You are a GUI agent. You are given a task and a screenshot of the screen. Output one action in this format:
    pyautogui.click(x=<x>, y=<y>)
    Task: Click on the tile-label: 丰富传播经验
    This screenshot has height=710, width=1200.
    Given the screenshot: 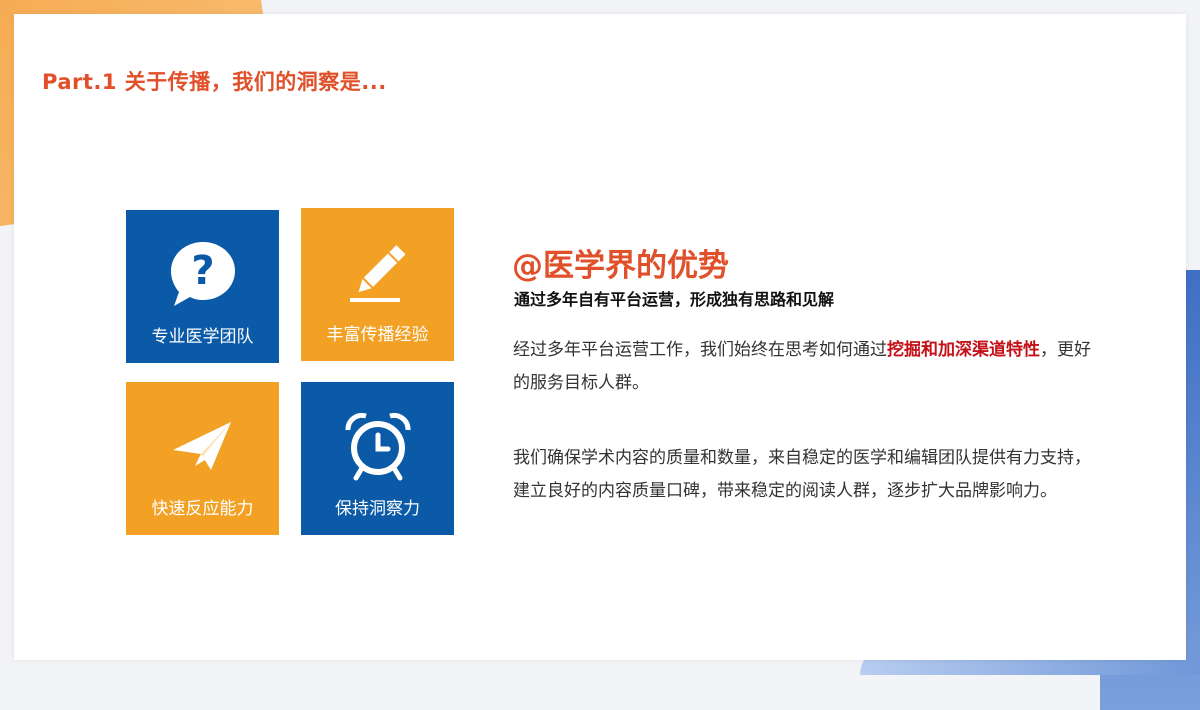 What is the action you would take?
    pyautogui.click(x=377, y=335)
    